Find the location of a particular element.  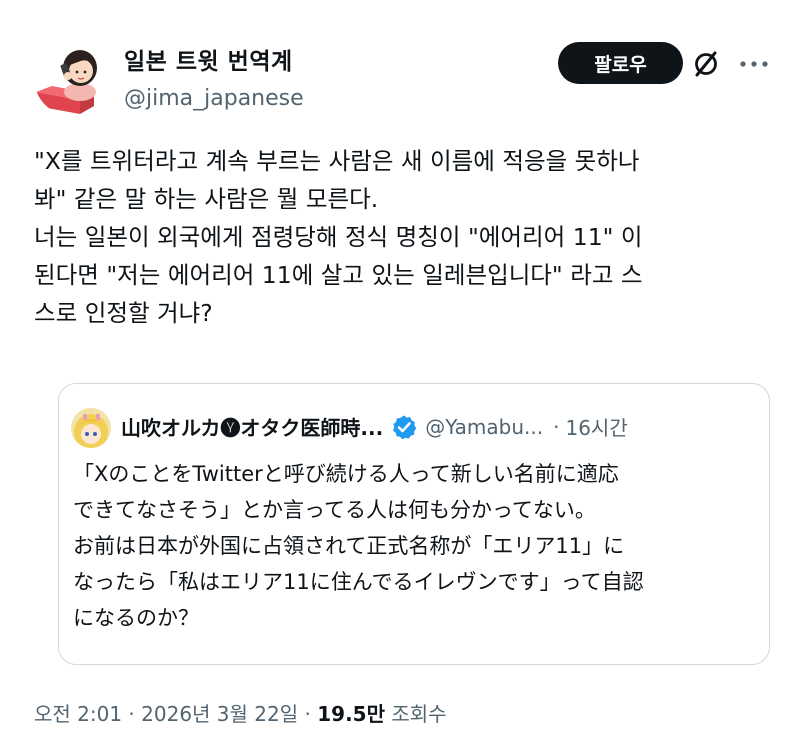

tweet-line: 너는 일본이 외국에게 점령당해 정식 명칭이 "에어리어 11" 이 is located at coordinates (338, 237).